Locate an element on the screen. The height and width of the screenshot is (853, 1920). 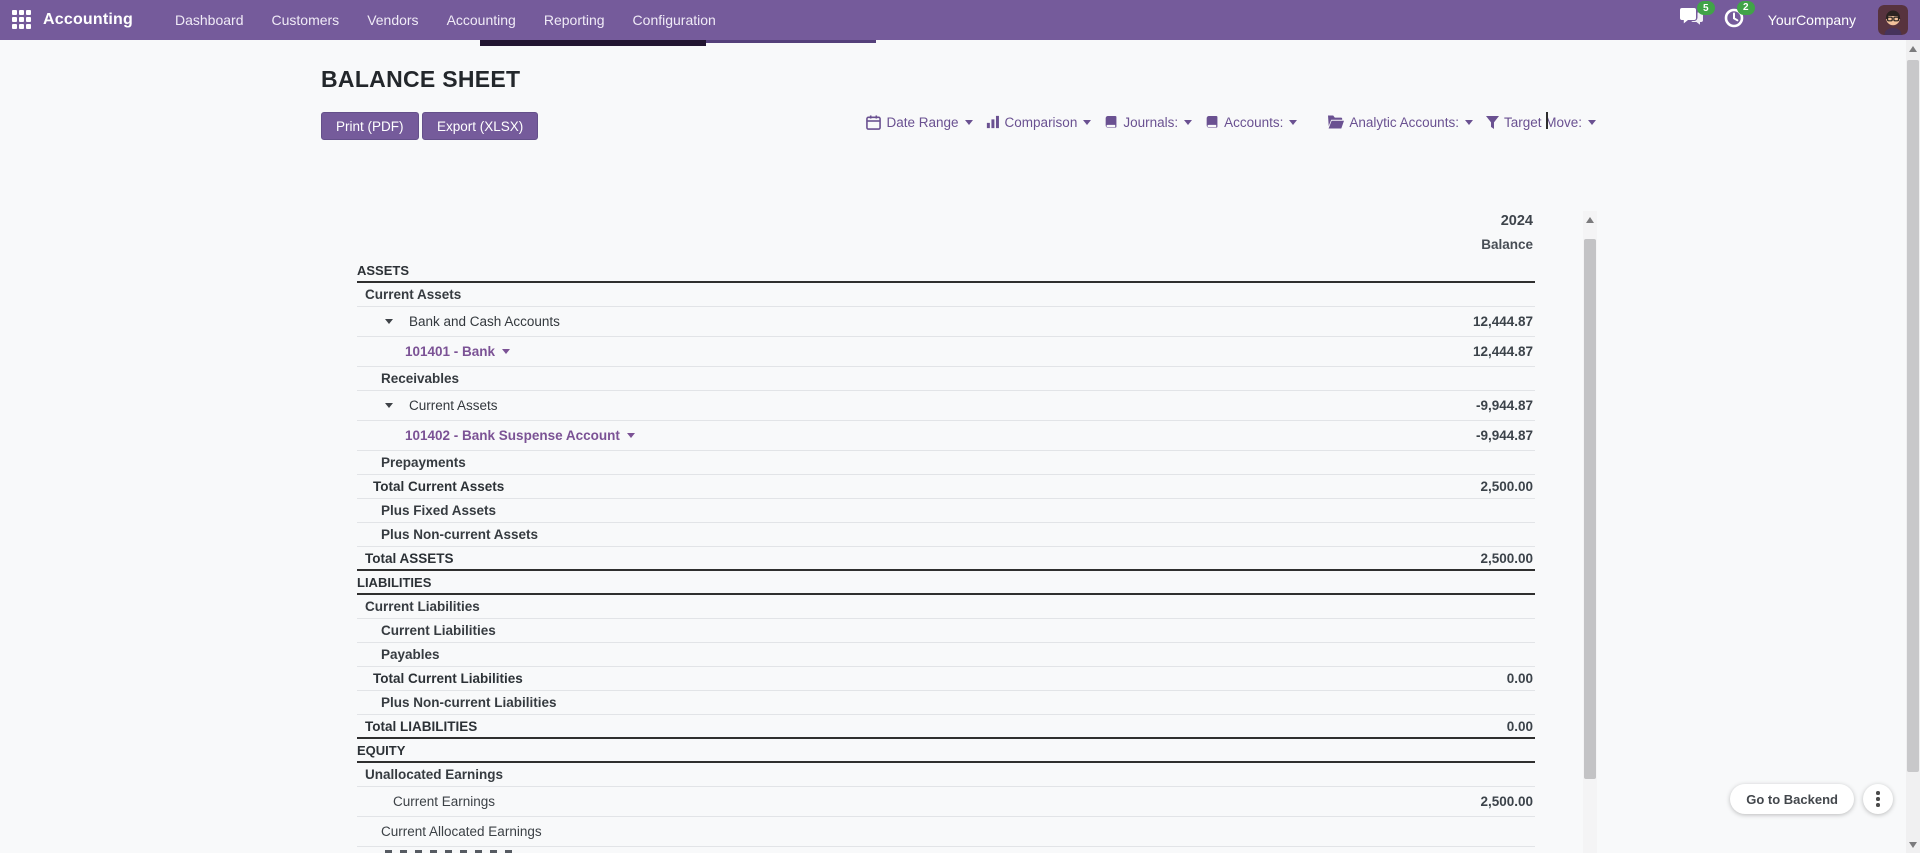
table-row: Current Earnings 2,500.00 is located at coordinates (946, 802).